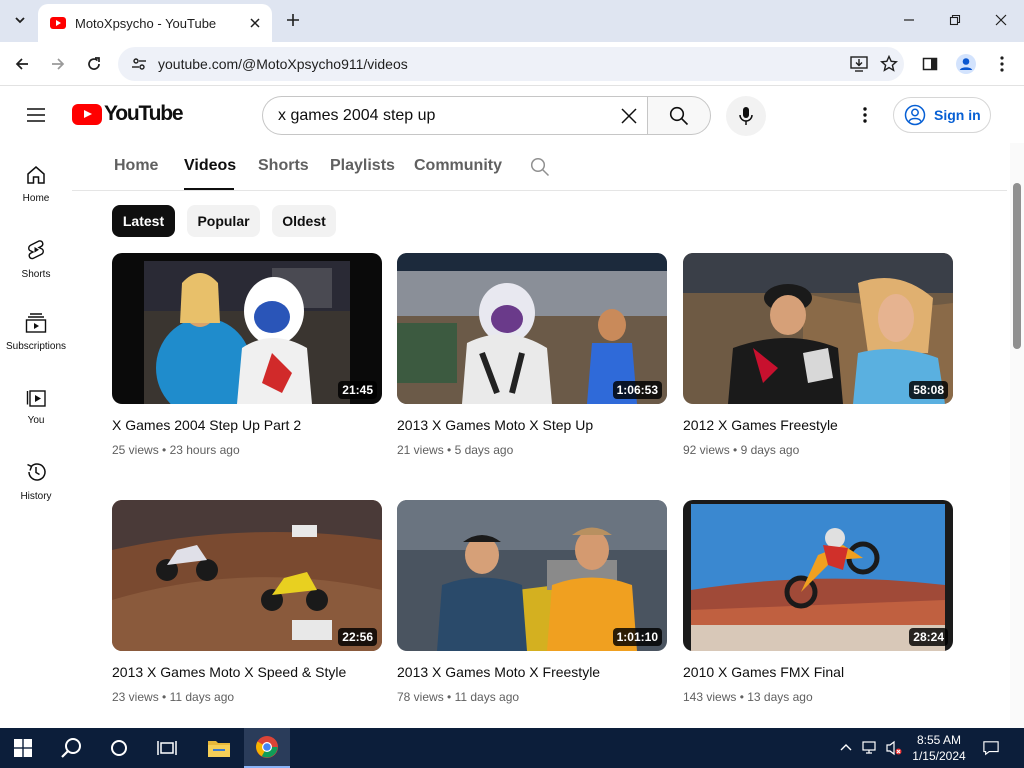 The width and height of the screenshot is (1024, 768). I want to click on video-age: 13 days ago, so click(780, 697).